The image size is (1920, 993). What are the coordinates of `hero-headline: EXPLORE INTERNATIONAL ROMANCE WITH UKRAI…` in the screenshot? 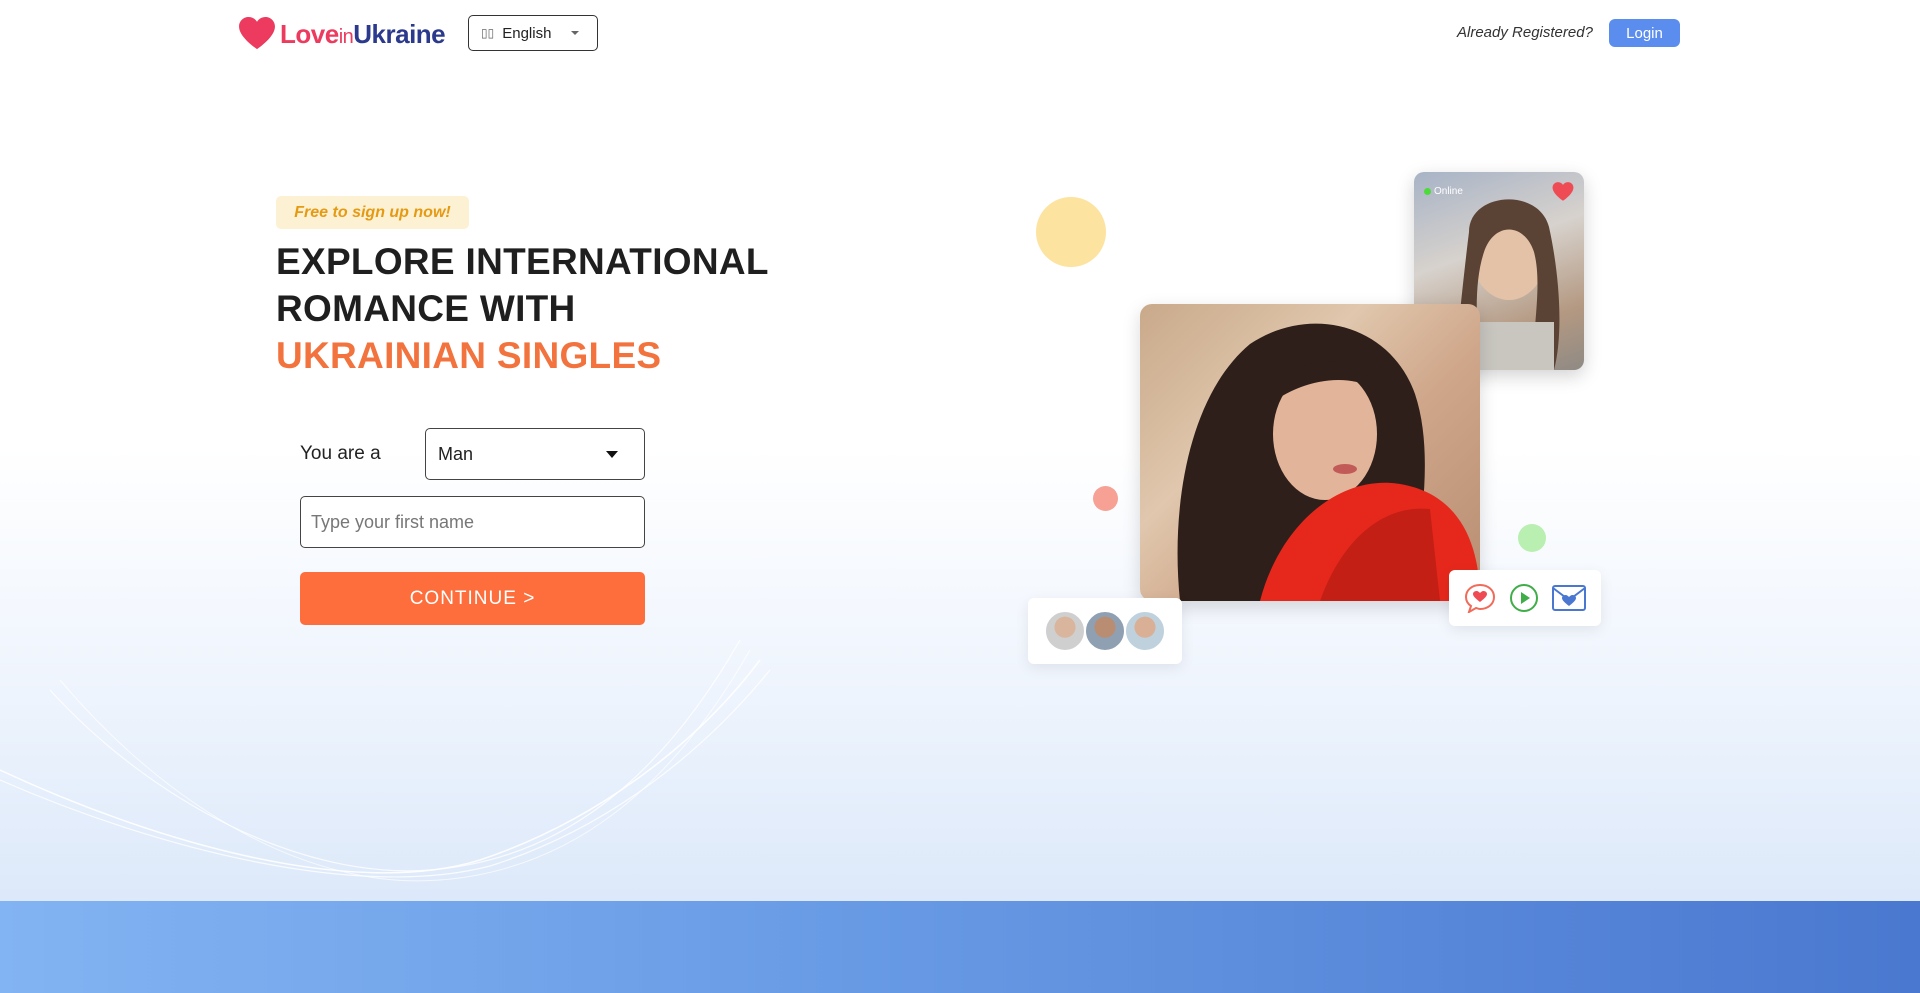 It's located at (522, 308).